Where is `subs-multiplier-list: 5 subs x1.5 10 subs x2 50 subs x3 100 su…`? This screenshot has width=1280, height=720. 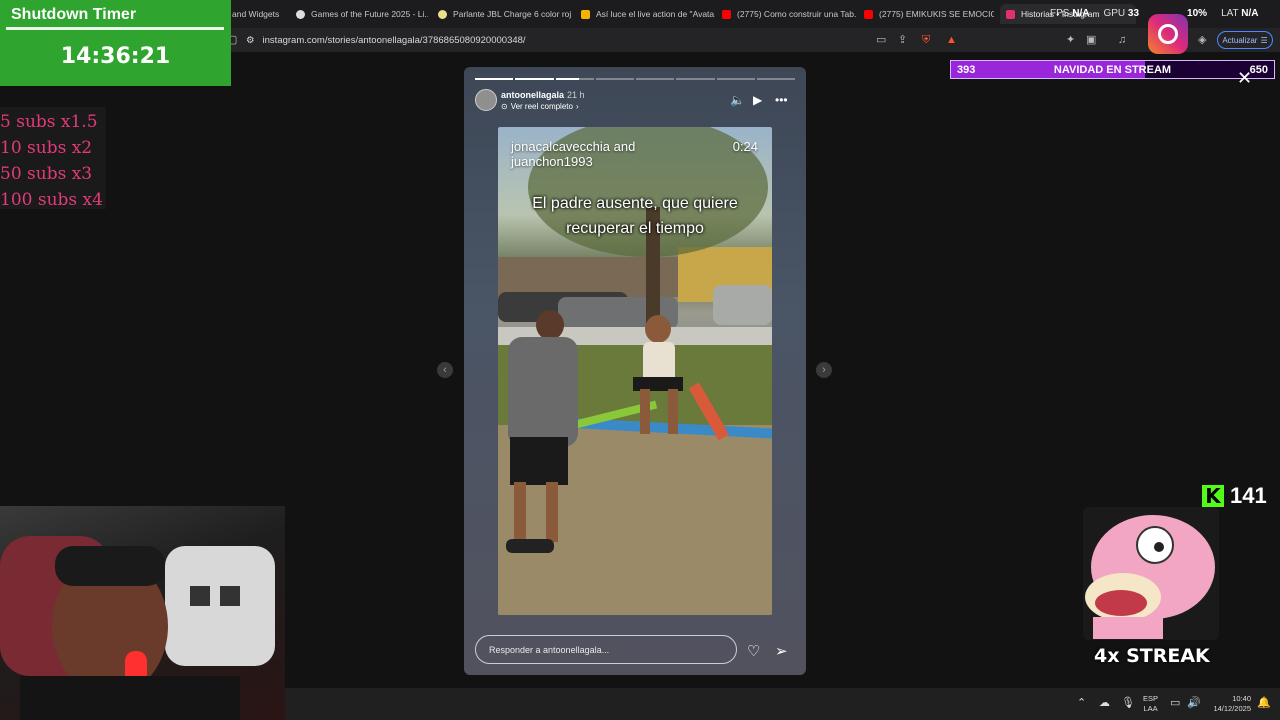
subs-multiplier-list: 5 subs x1.5 10 subs x2 50 subs x3 100 su… is located at coordinates (53, 158).